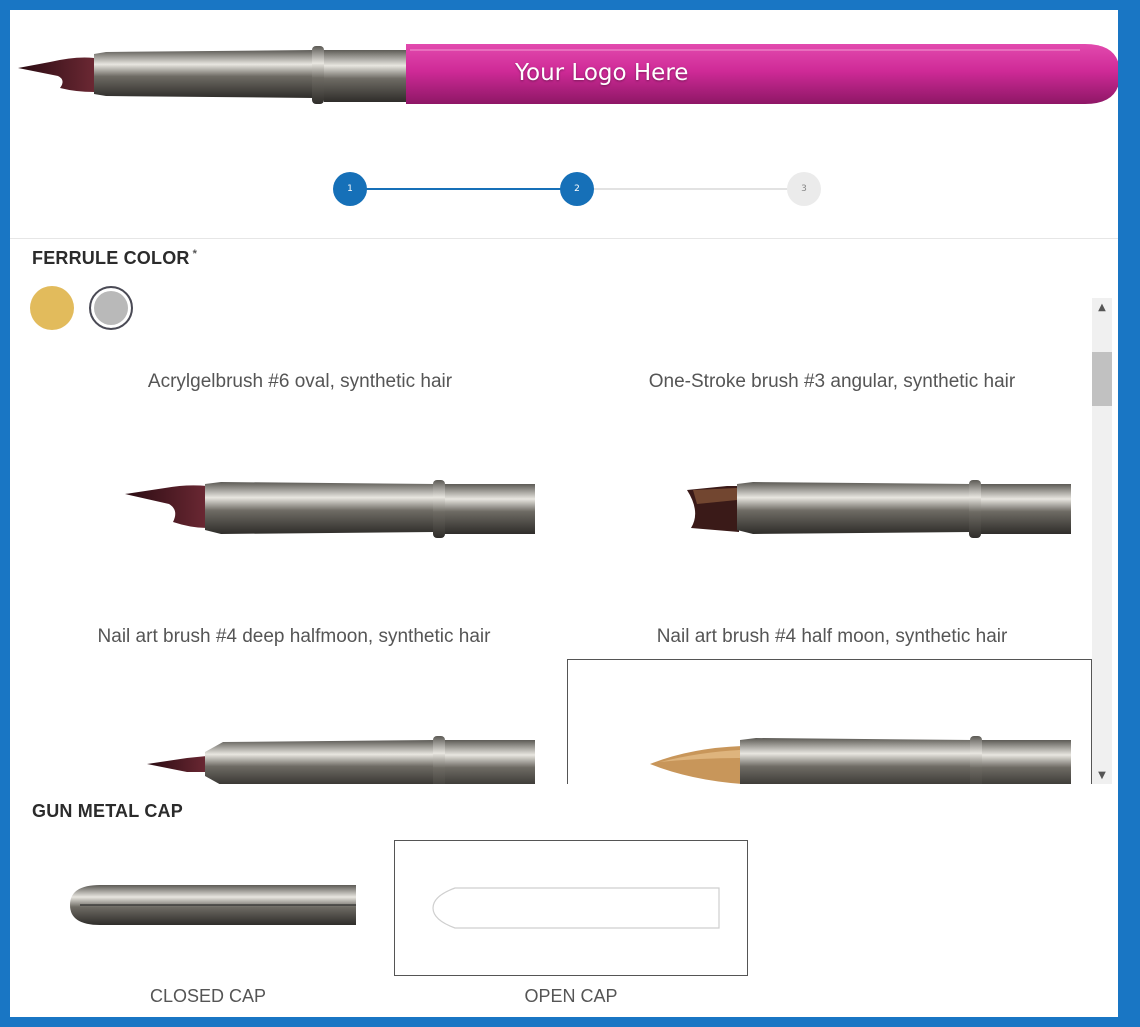  I want to click on step-3: 3, so click(804, 189).